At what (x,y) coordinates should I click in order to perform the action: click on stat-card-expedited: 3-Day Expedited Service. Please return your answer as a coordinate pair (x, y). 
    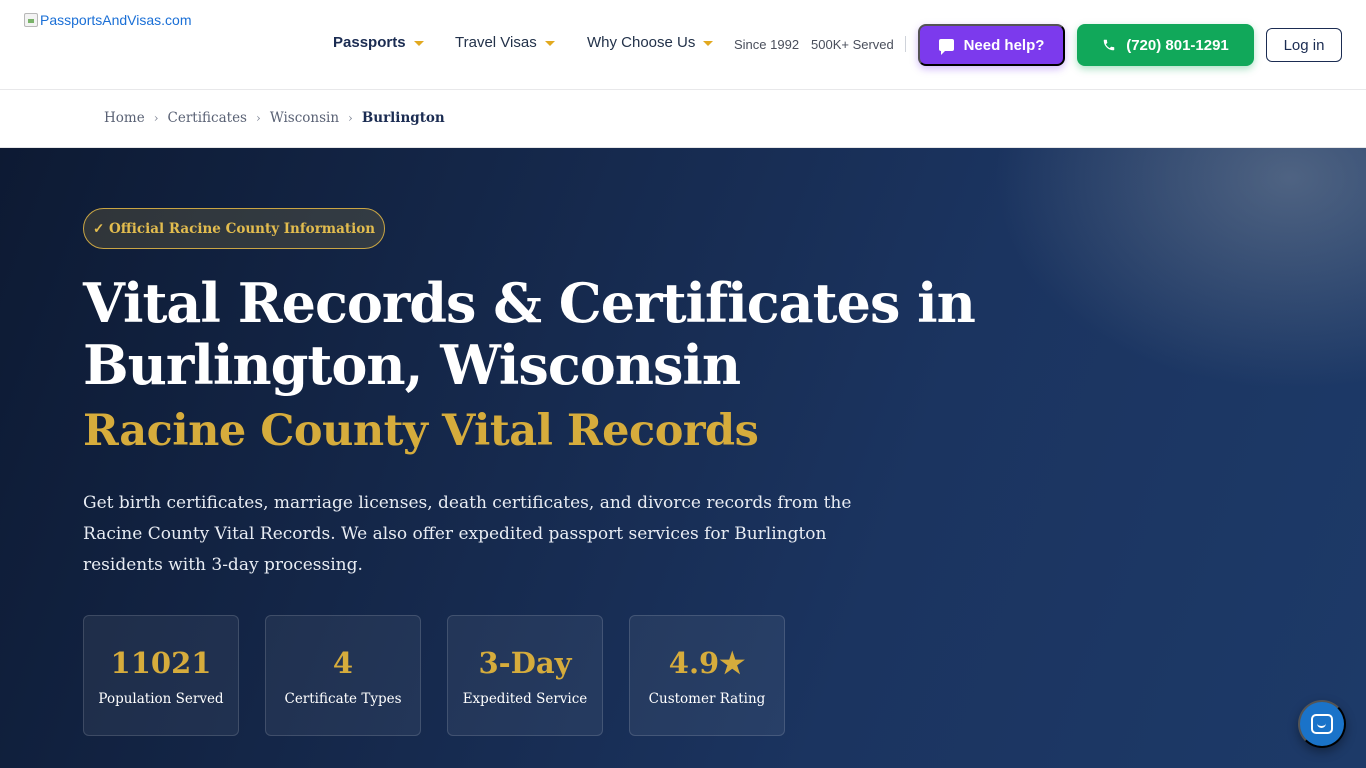
    Looking at the image, I should click on (525, 675).